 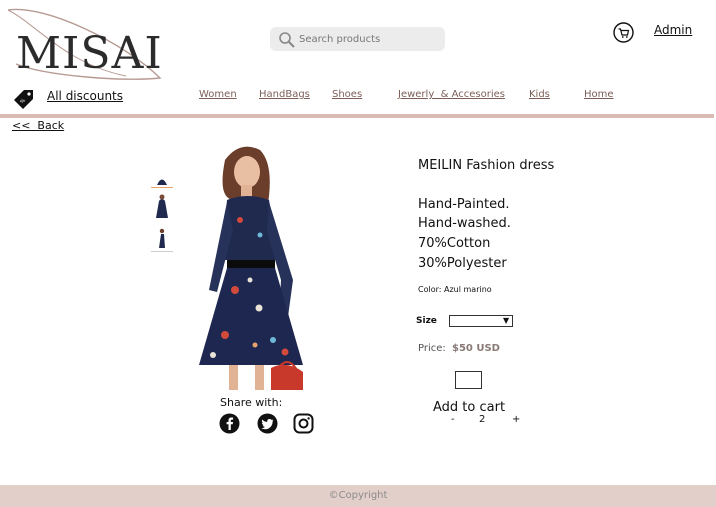 I want to click on admin-link: Admin, so click(x=673, y=30).